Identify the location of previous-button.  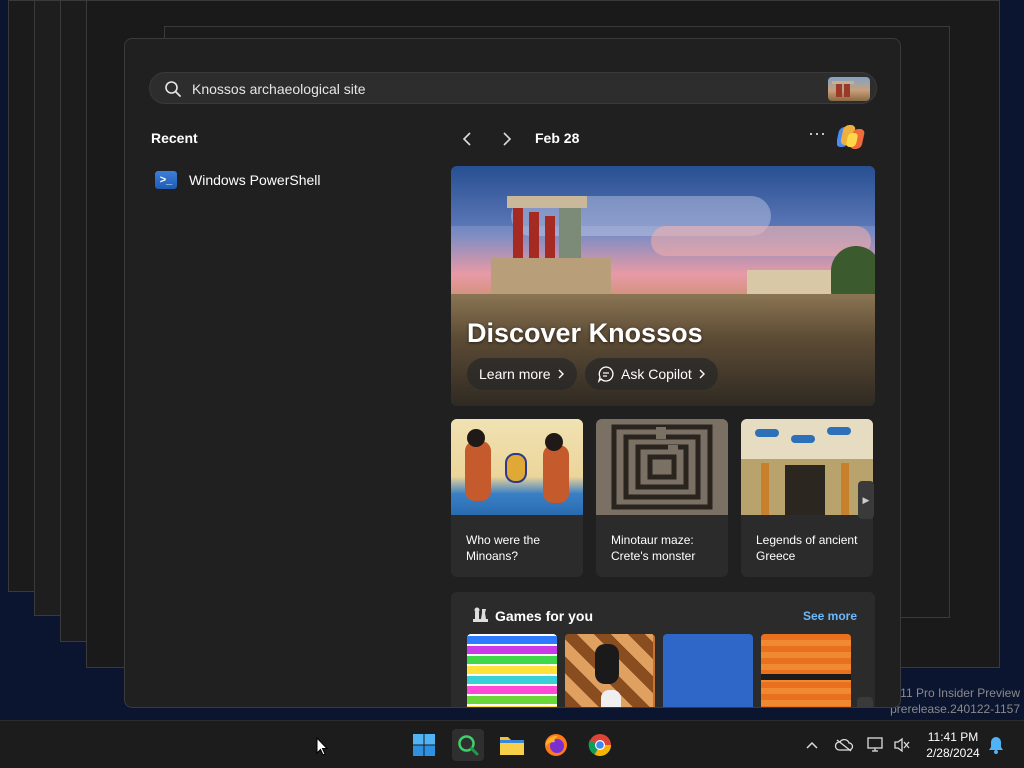
(467, 139).